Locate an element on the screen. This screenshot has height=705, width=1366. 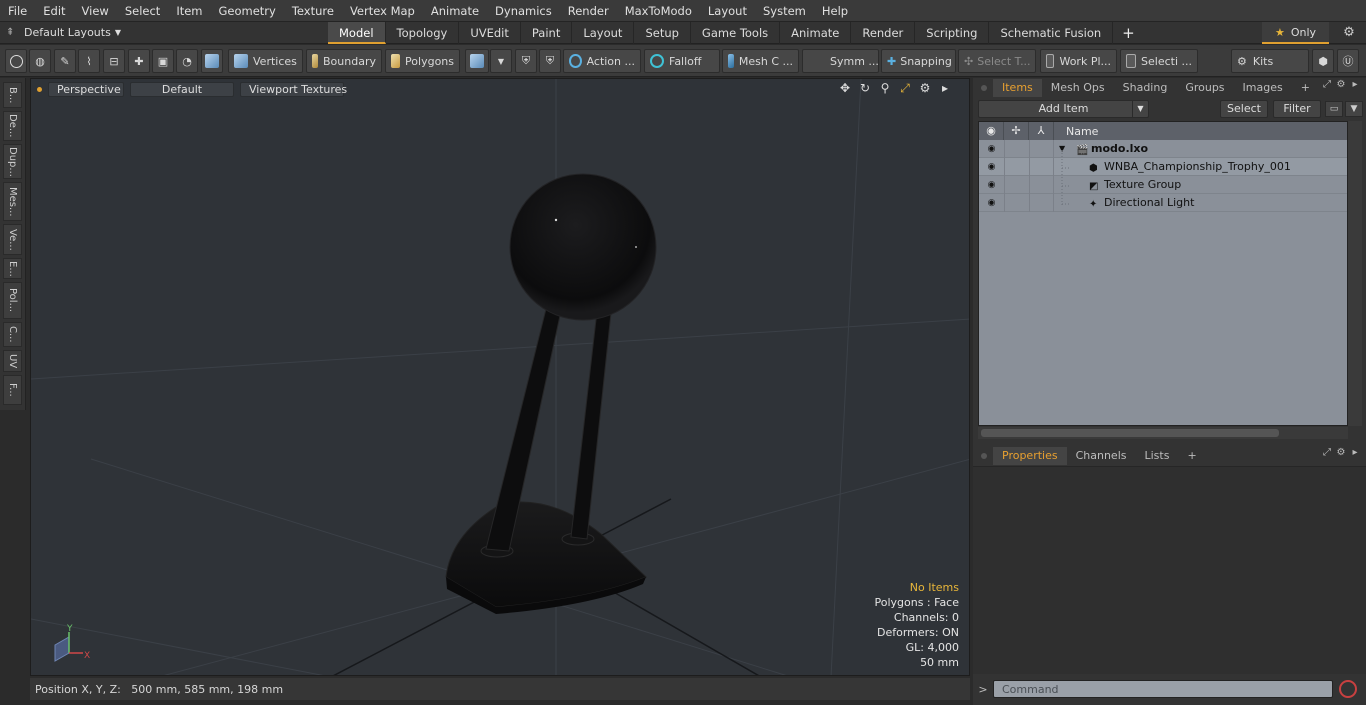
menu-item-maxtomodo: MaxToModo is located at coordinates (658, 11).